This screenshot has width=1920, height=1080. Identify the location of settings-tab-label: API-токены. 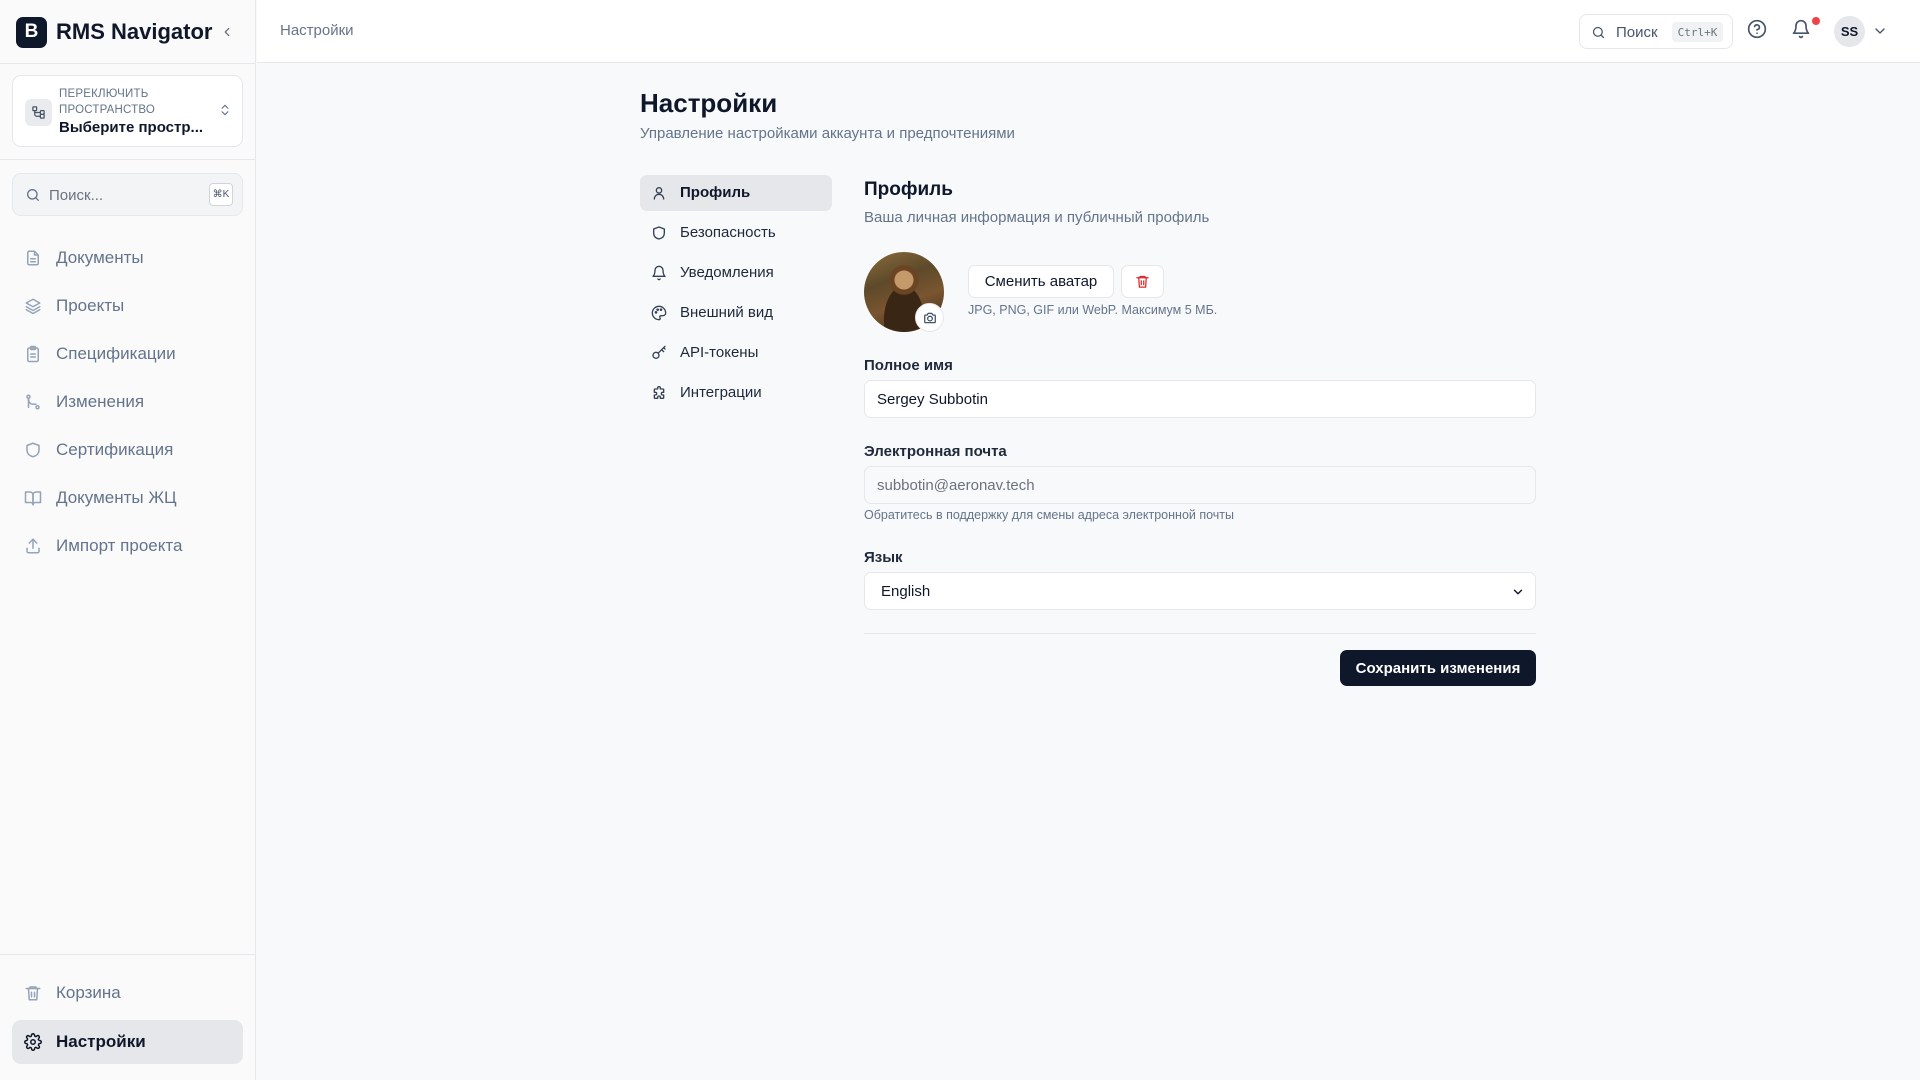
(719, 352).